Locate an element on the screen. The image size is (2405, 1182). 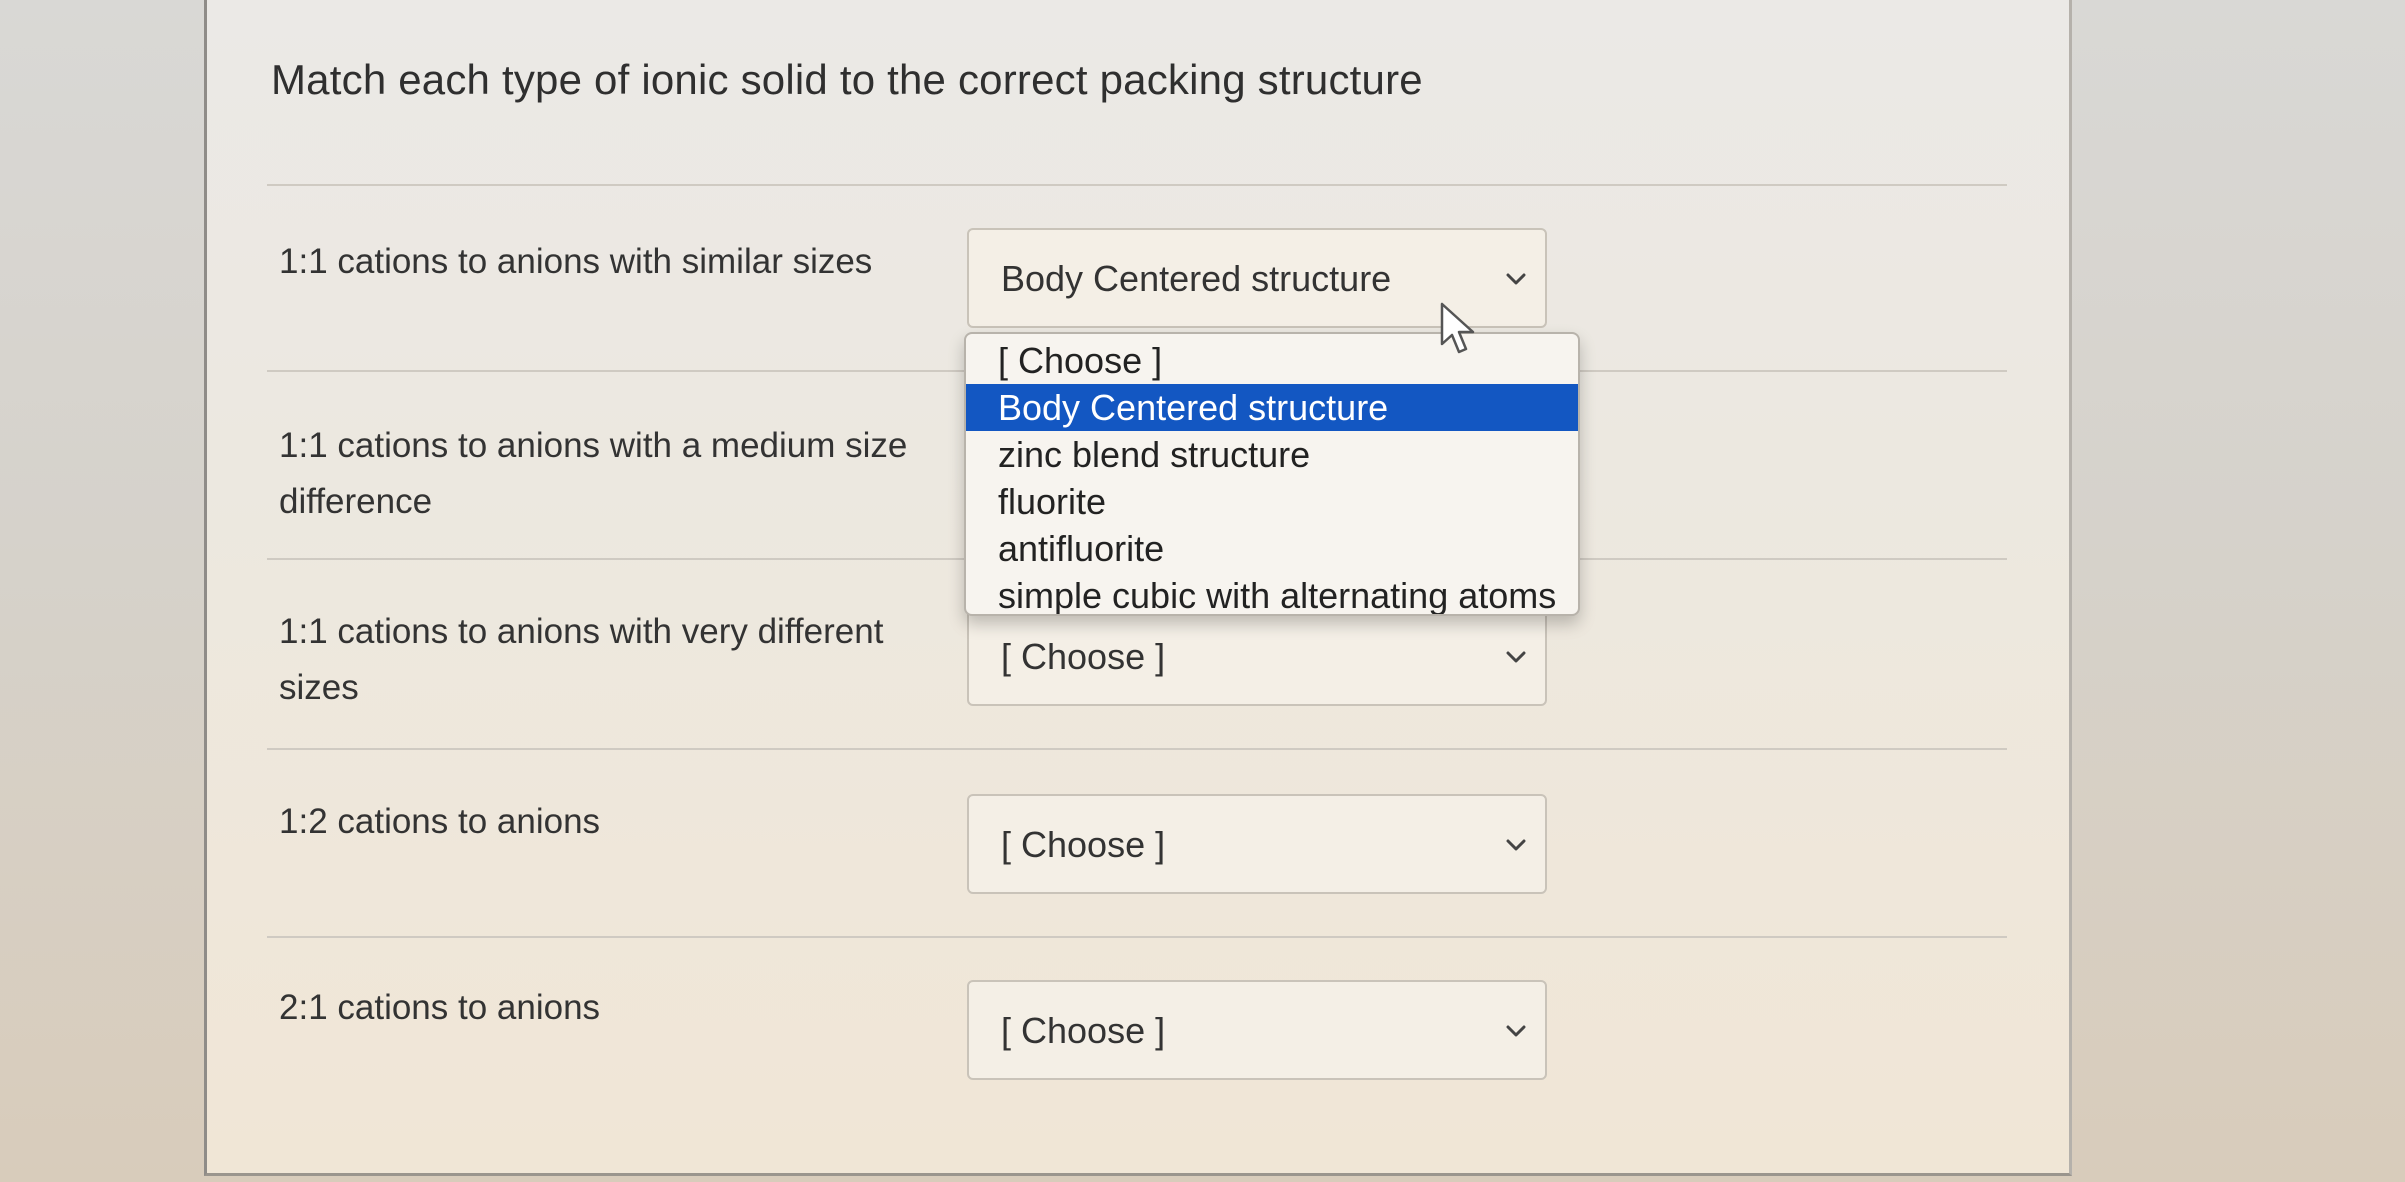
option-body-centered: Body Centered structure is located at coordinates (1272, 407).